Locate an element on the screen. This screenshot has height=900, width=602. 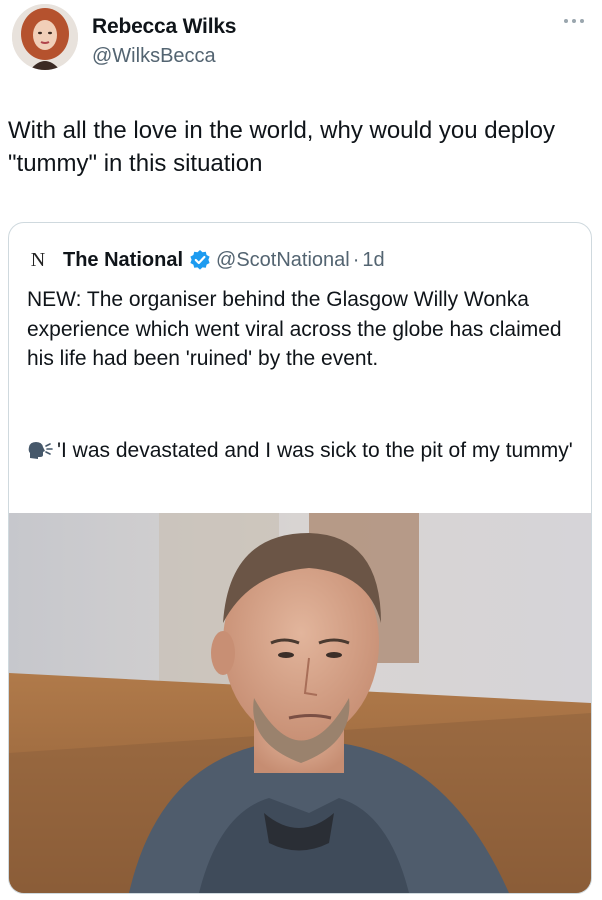
quoted-tweet-meta: N The National @ScotNational · 1d is located at coordinates (304, 260).